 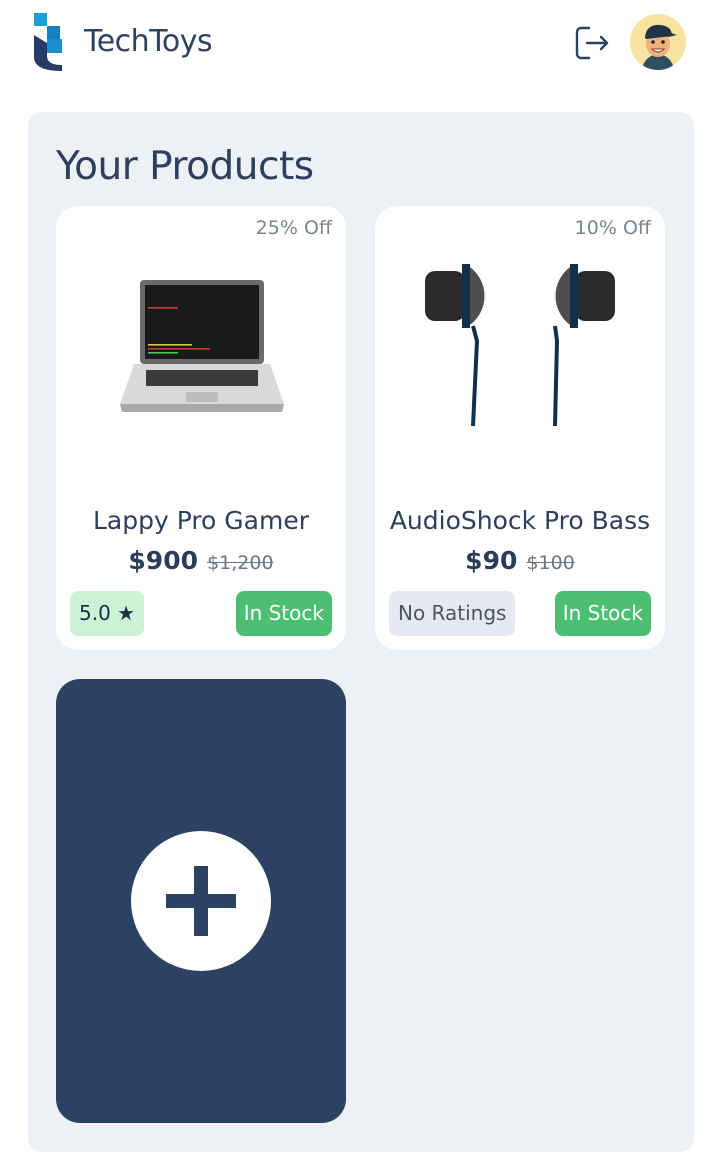 I want to click on earphones-icon, so click(x=520, y=346).